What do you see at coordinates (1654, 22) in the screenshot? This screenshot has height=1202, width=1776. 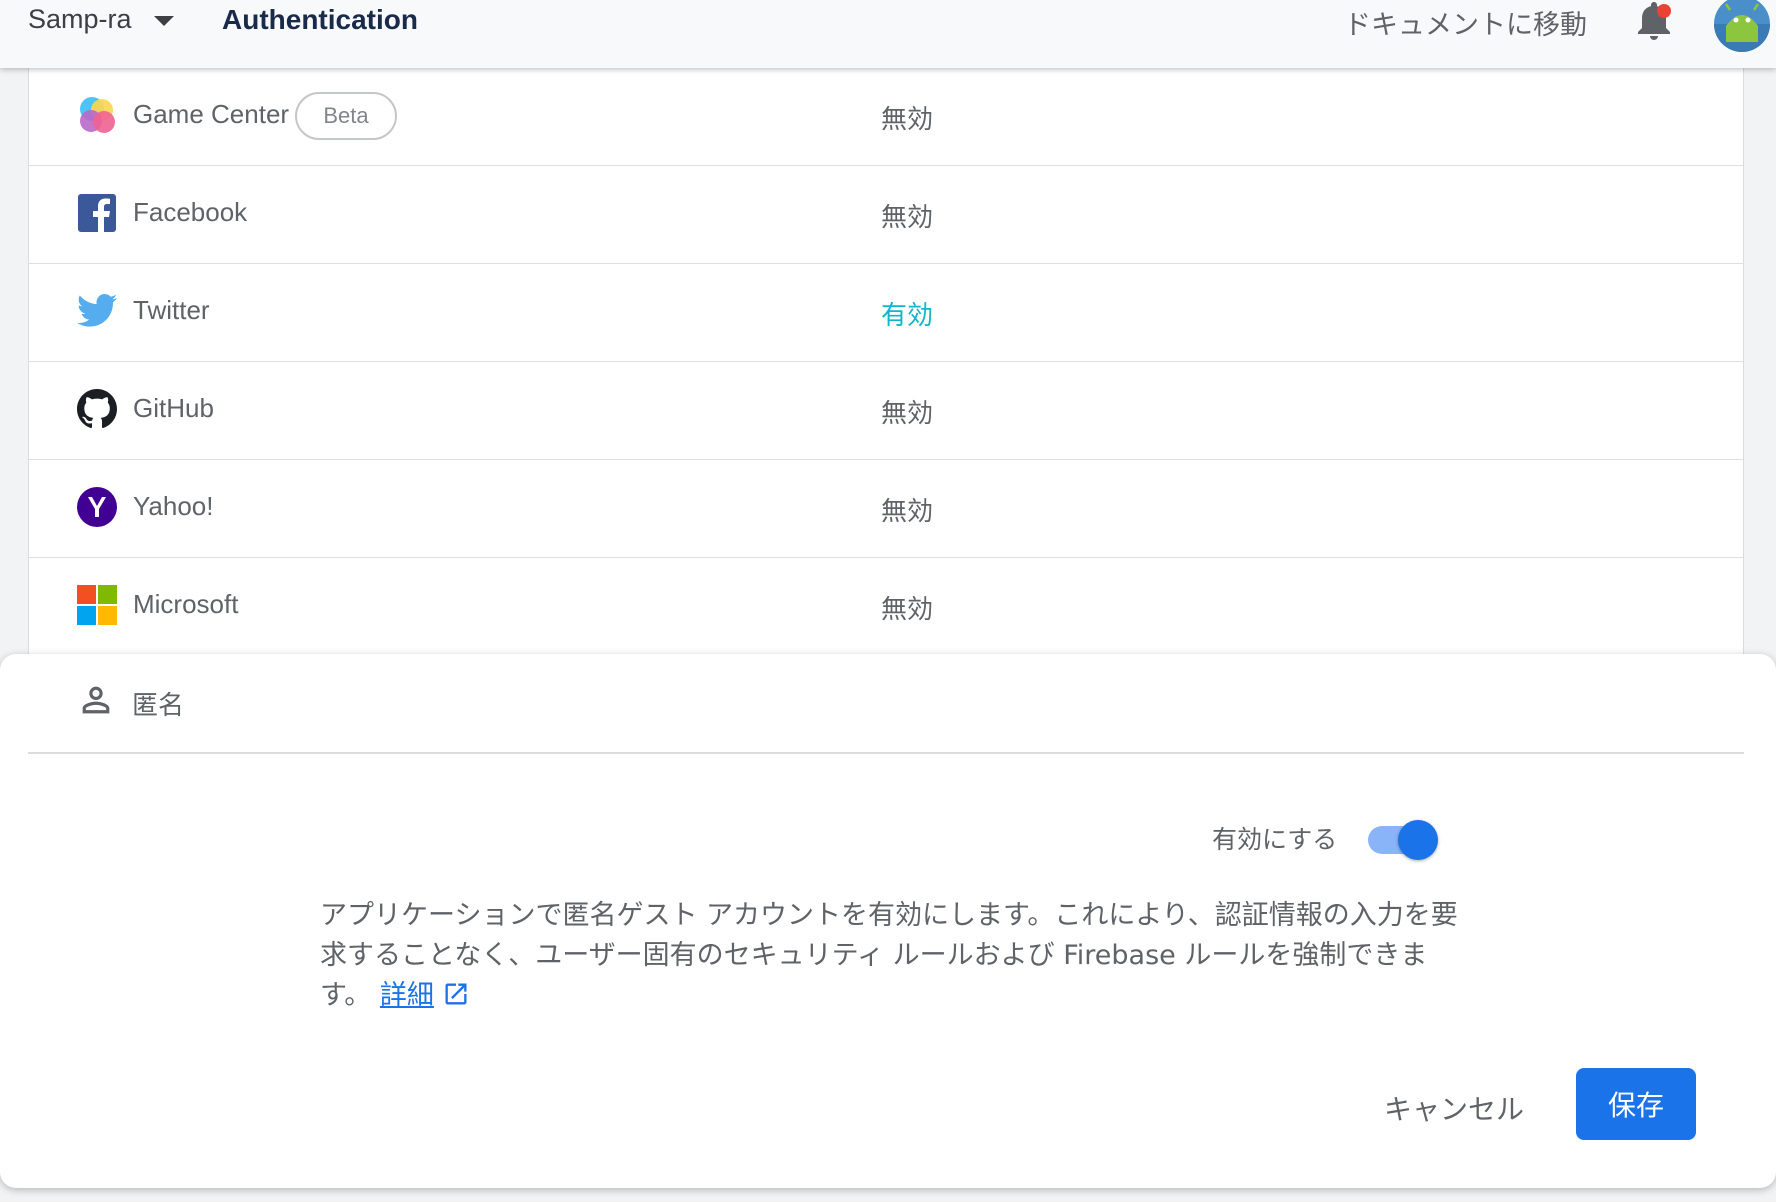 I see `notifications-bell-icon` at bounding box center [1654, 22].